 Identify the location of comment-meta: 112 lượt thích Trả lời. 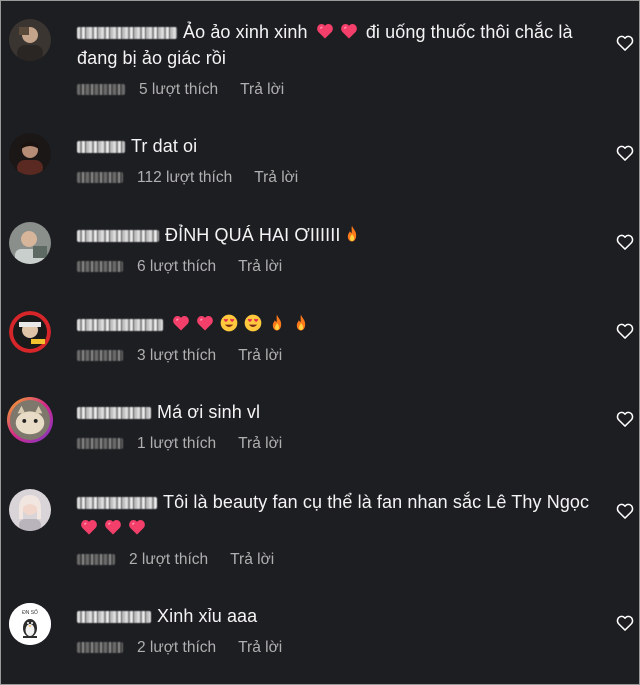
(338, 178).